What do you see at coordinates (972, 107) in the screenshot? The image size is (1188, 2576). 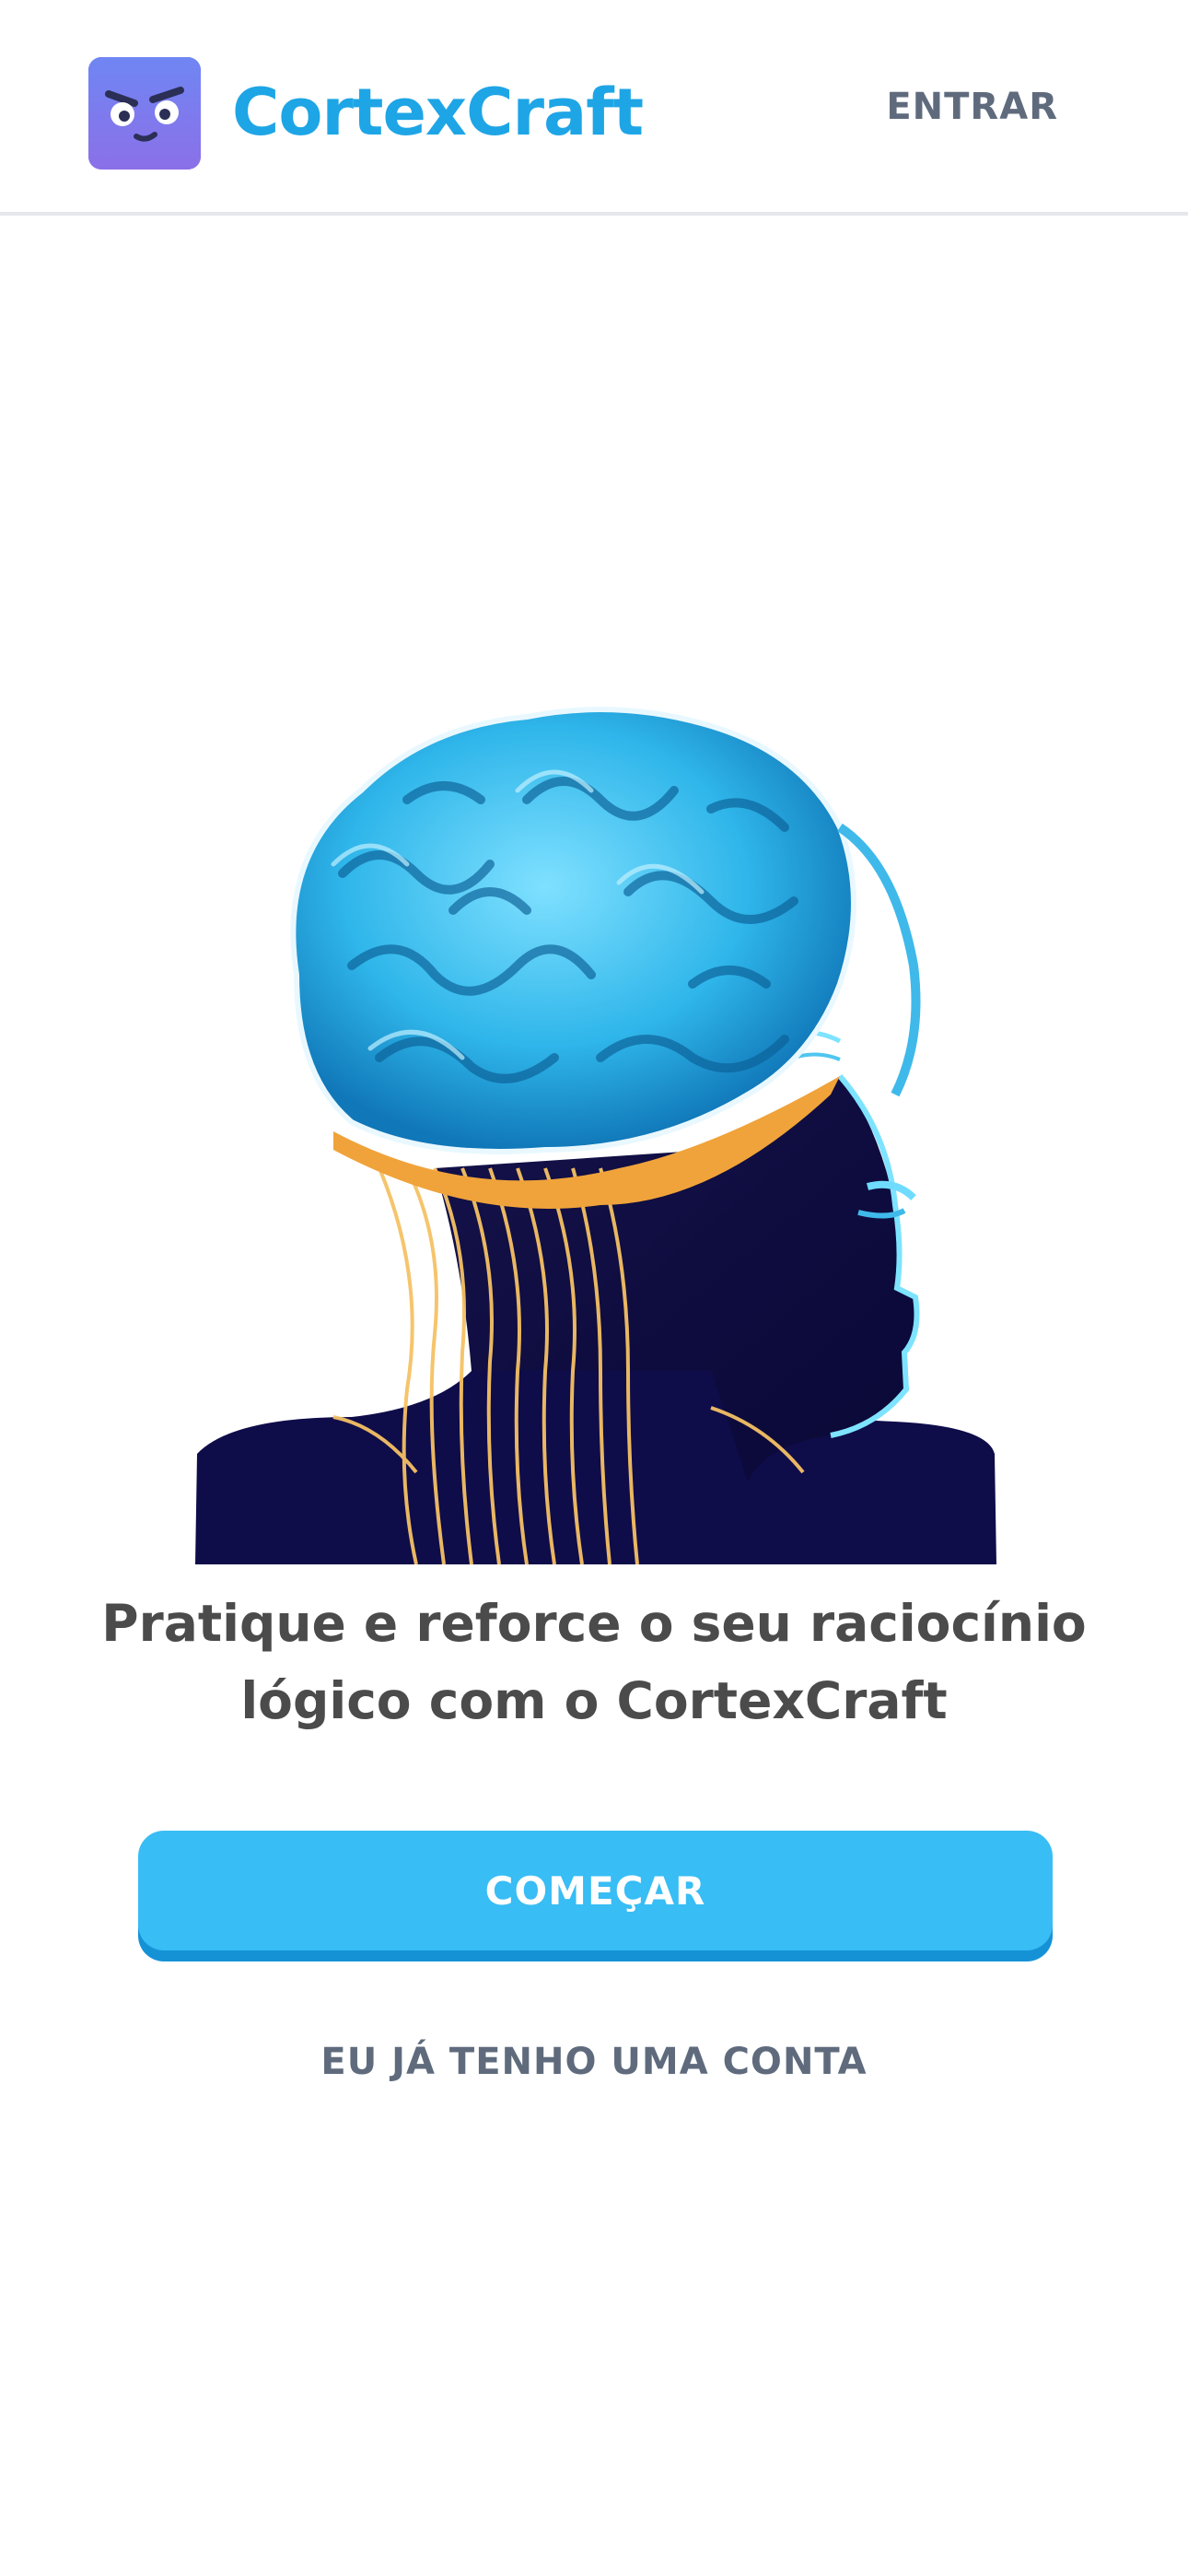 I see `login-button: ENTRAR` at bounding box center [972, 107].